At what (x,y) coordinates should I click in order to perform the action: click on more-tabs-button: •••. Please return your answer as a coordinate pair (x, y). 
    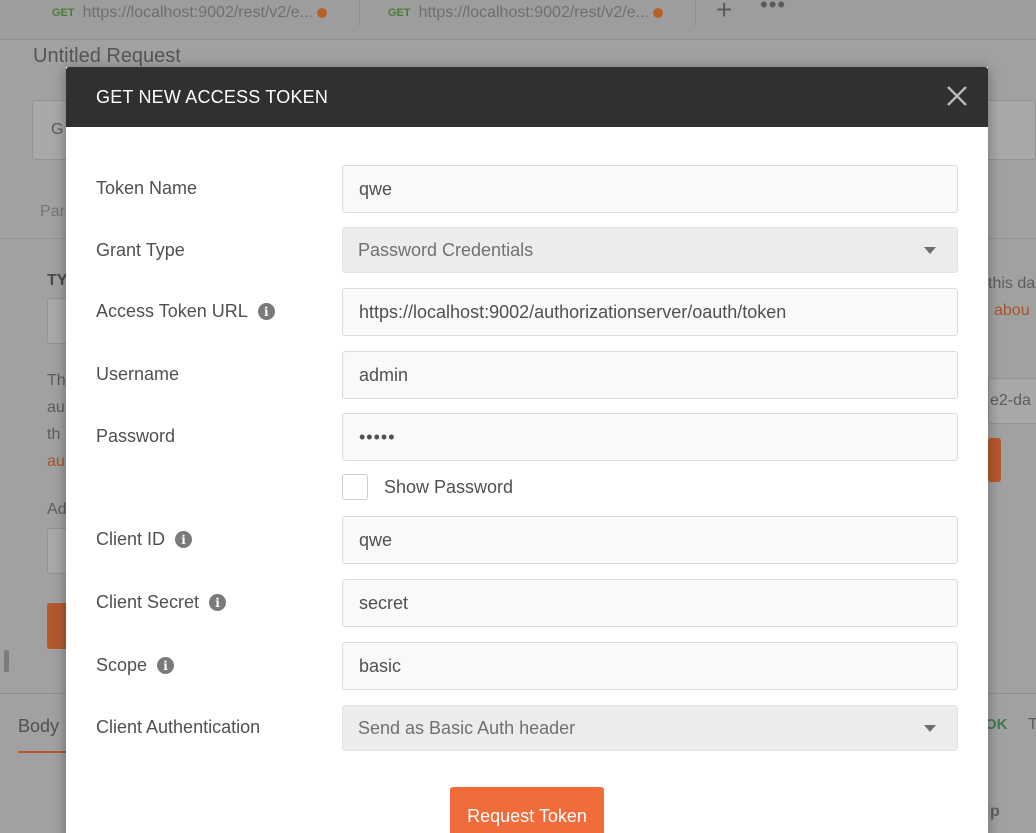
    Looking at the image, I should click on (773, 9).